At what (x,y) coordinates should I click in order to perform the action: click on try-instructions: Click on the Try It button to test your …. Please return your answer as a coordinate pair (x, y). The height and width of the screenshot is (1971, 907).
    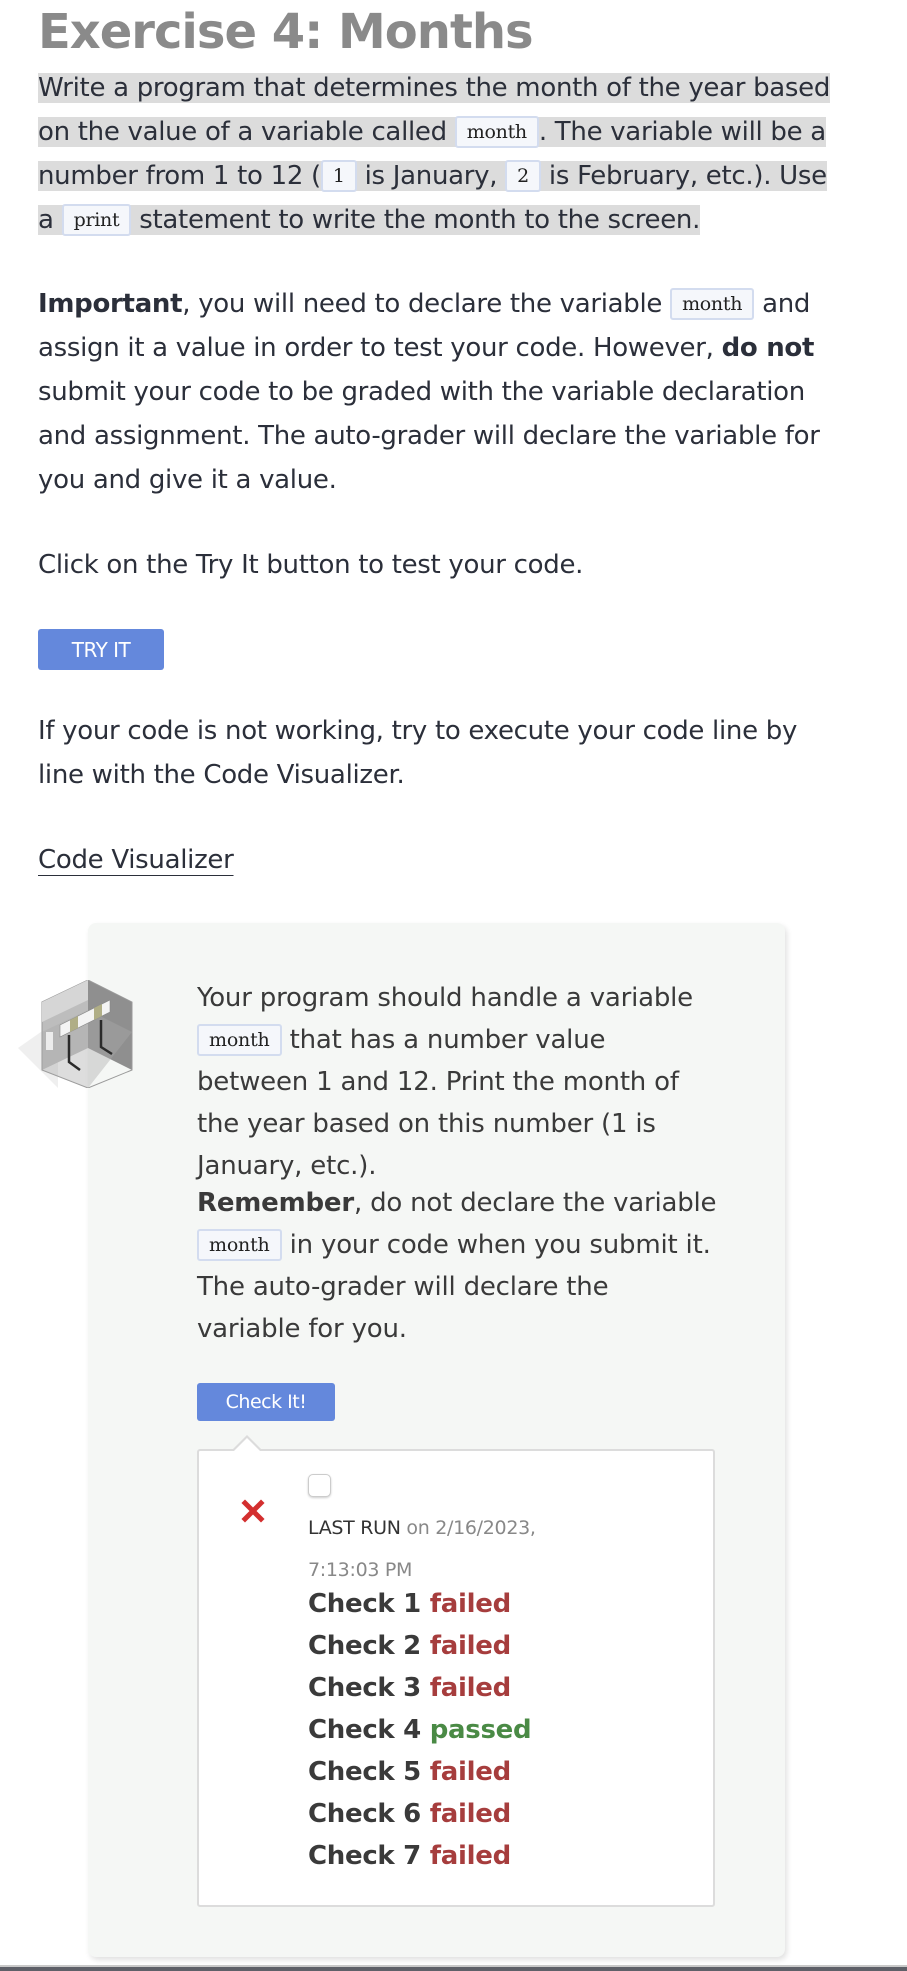
    Looking at the image, I should click on (311, 565).